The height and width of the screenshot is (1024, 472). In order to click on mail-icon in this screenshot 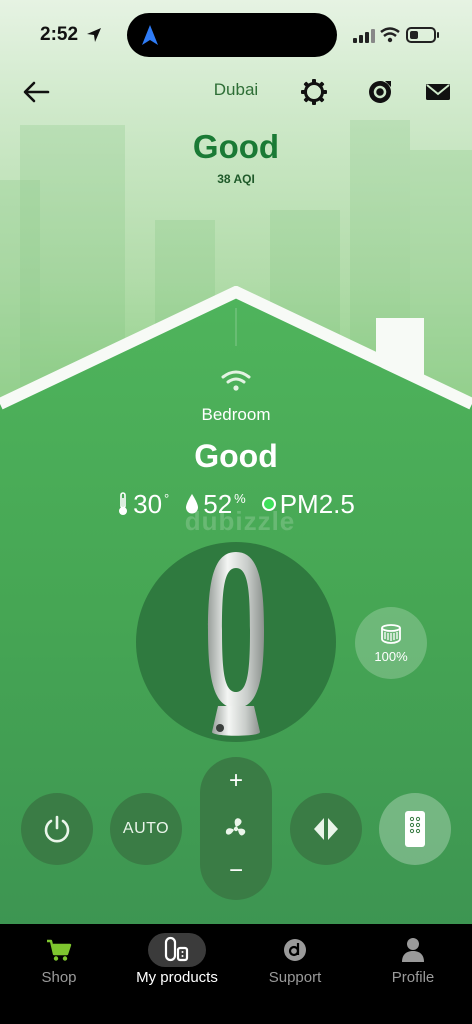, I will do `click(438, 92)`.